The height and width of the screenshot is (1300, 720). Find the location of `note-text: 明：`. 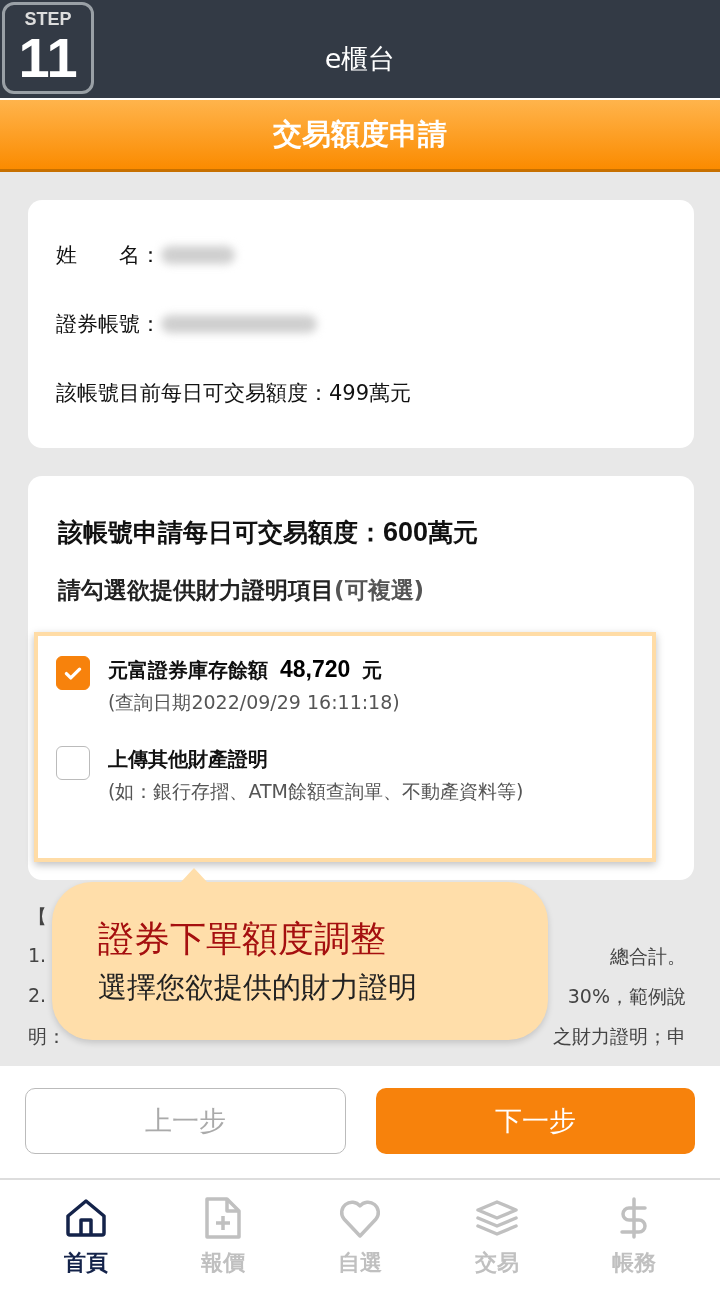

note-text: 明： is located at coordinates (47, 1036).